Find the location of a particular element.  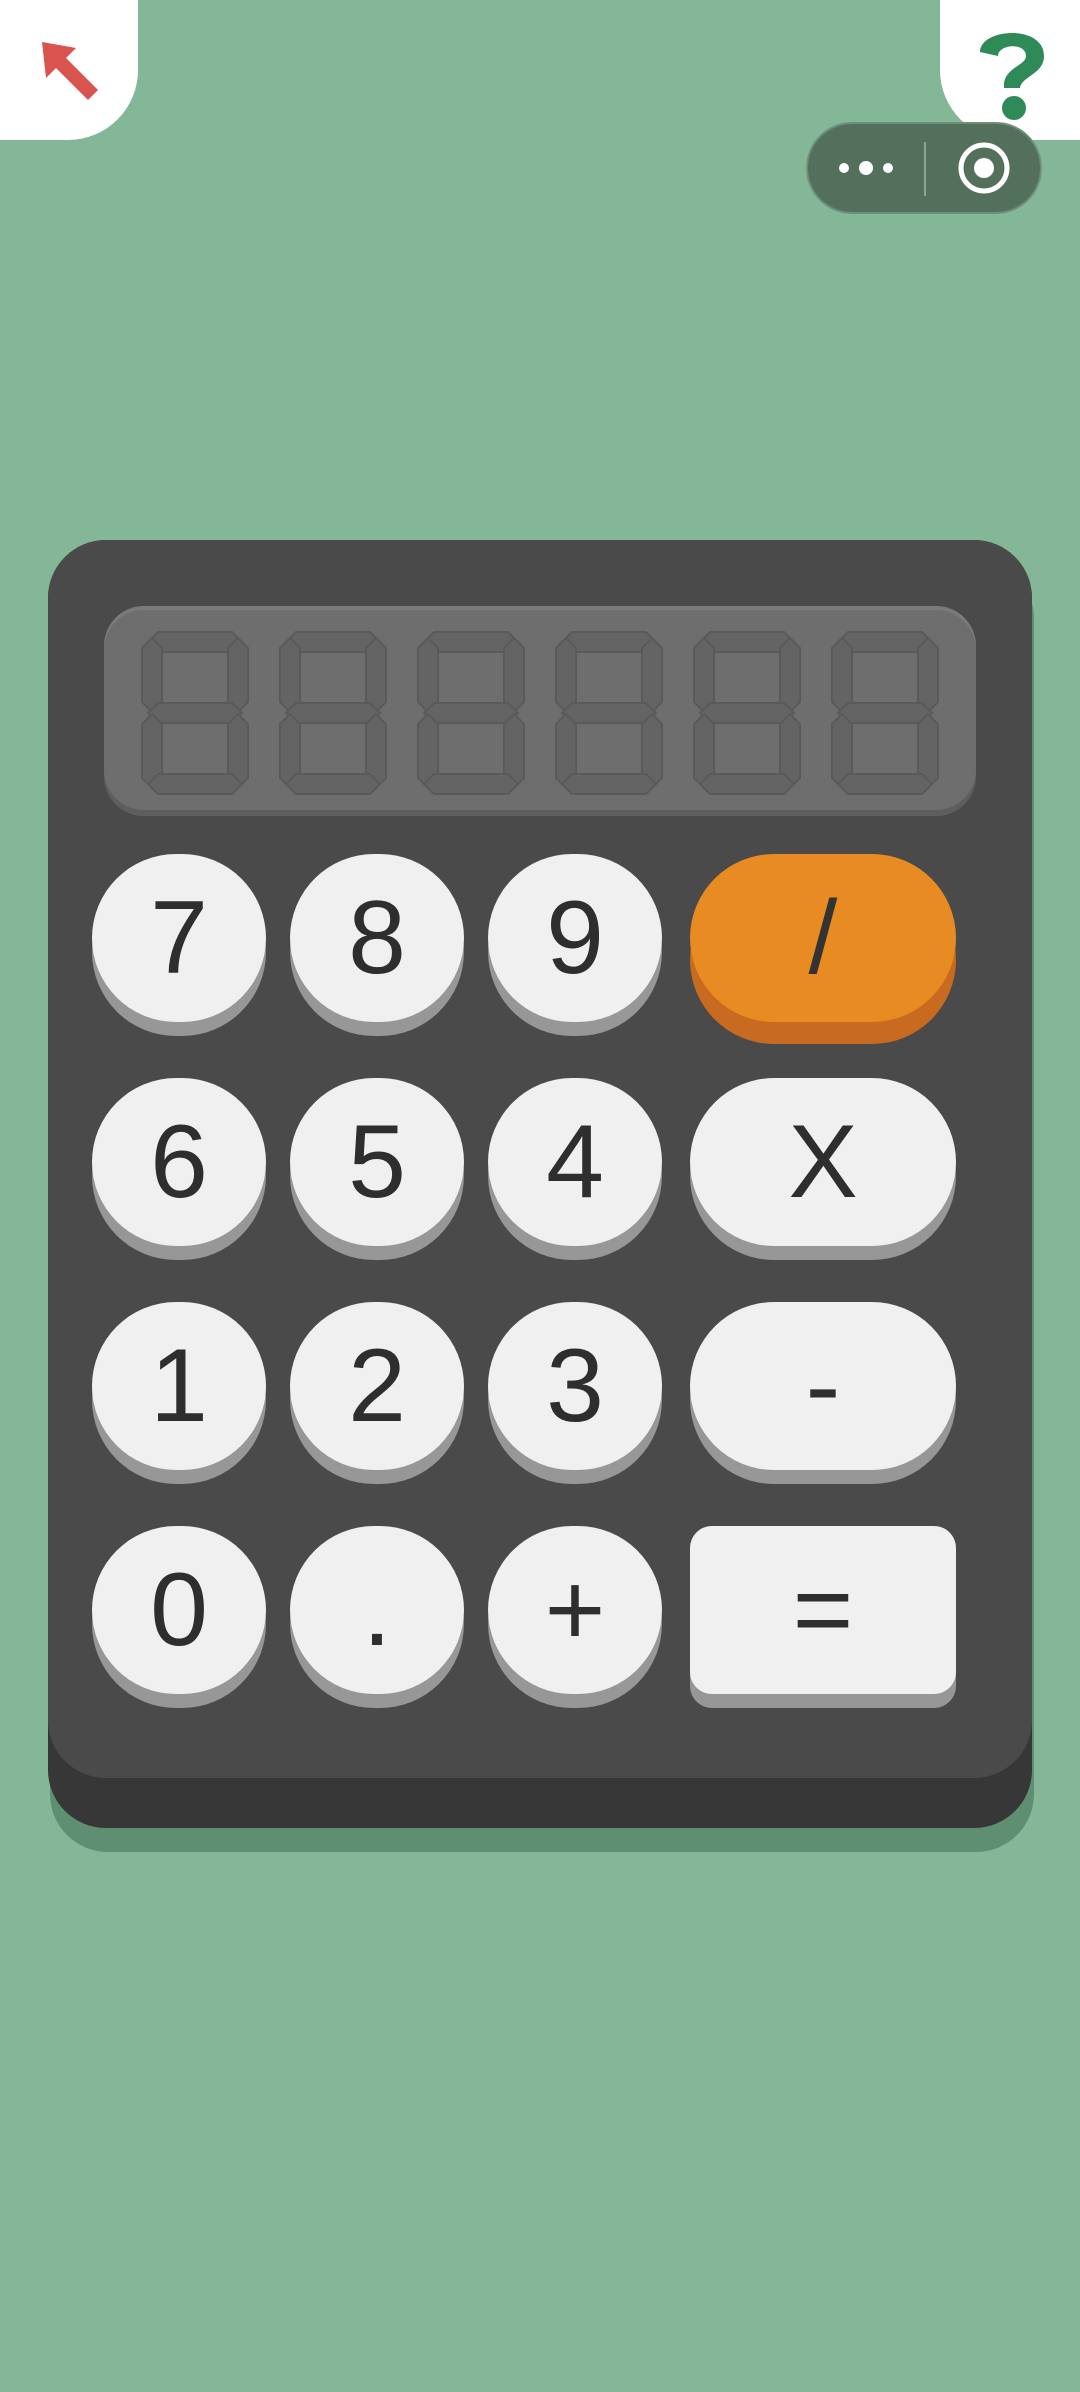

key-9: 9 is located at coordinates (575, 938).